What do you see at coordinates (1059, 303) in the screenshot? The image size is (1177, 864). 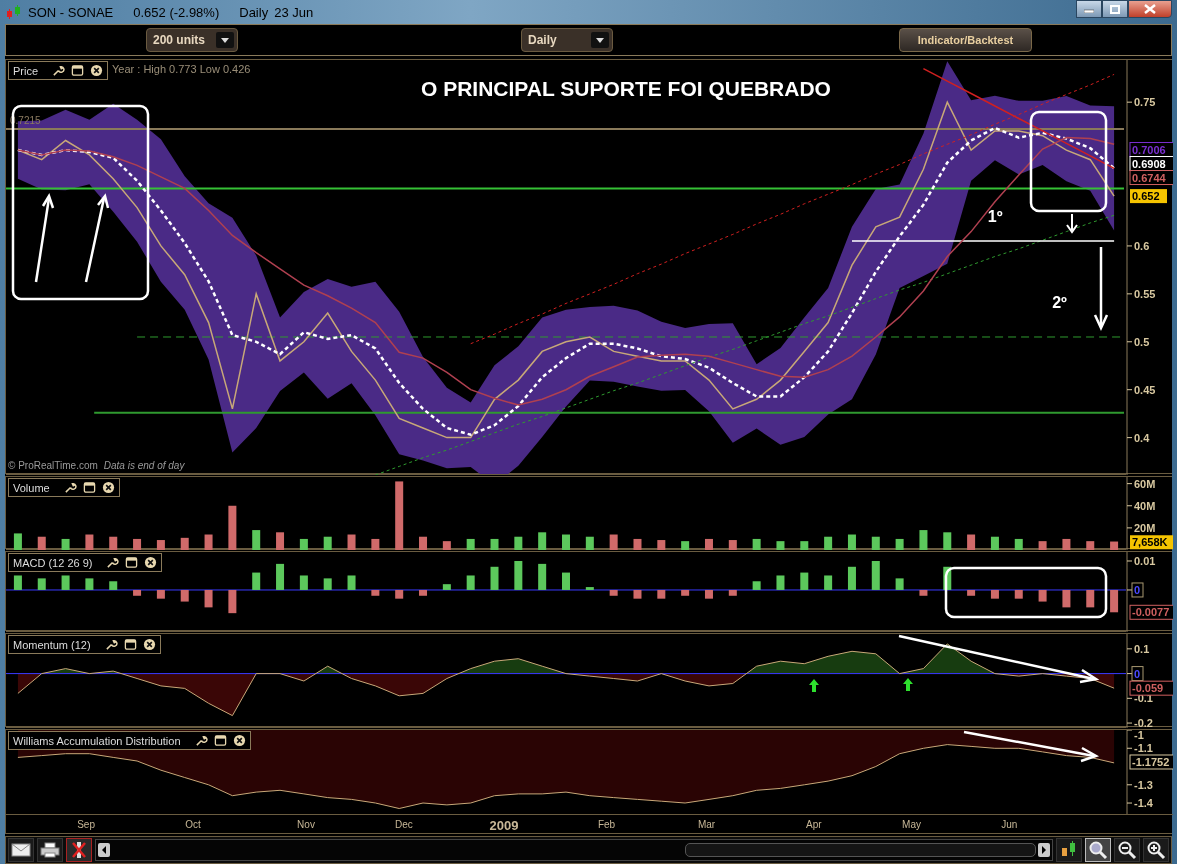 I see `note-text: 2º` at bounding box center [1059, 303].